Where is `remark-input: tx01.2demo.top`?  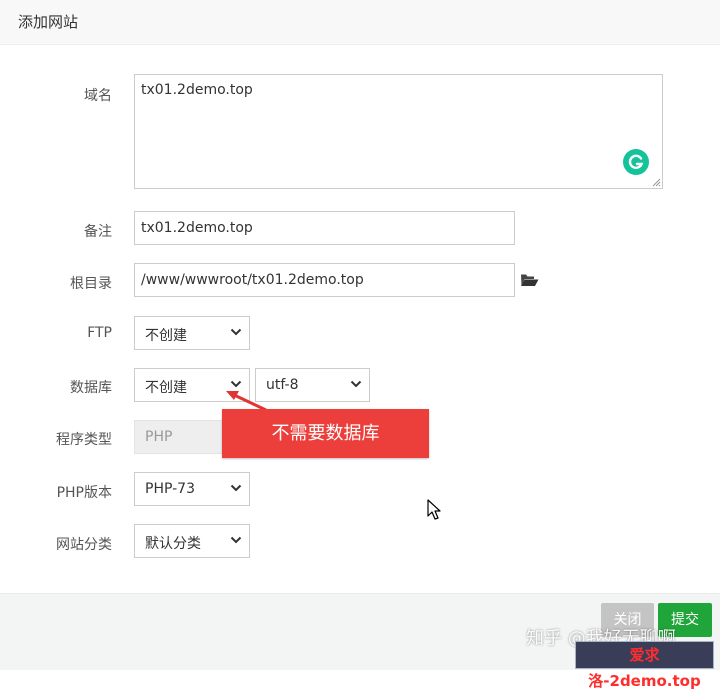 remark-input: tx01.2demo.top is located at coordinates (324, 228).